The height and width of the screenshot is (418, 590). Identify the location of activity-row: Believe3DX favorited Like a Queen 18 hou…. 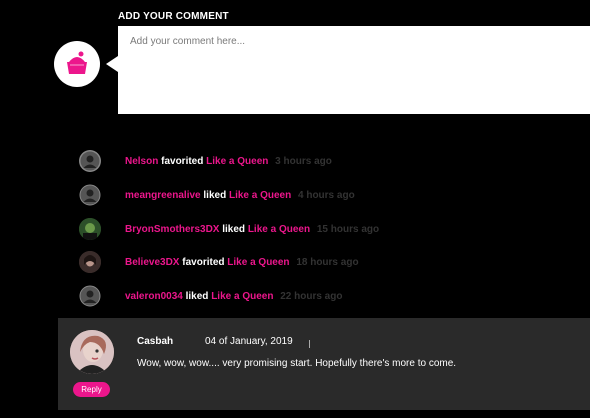
(309, 262).